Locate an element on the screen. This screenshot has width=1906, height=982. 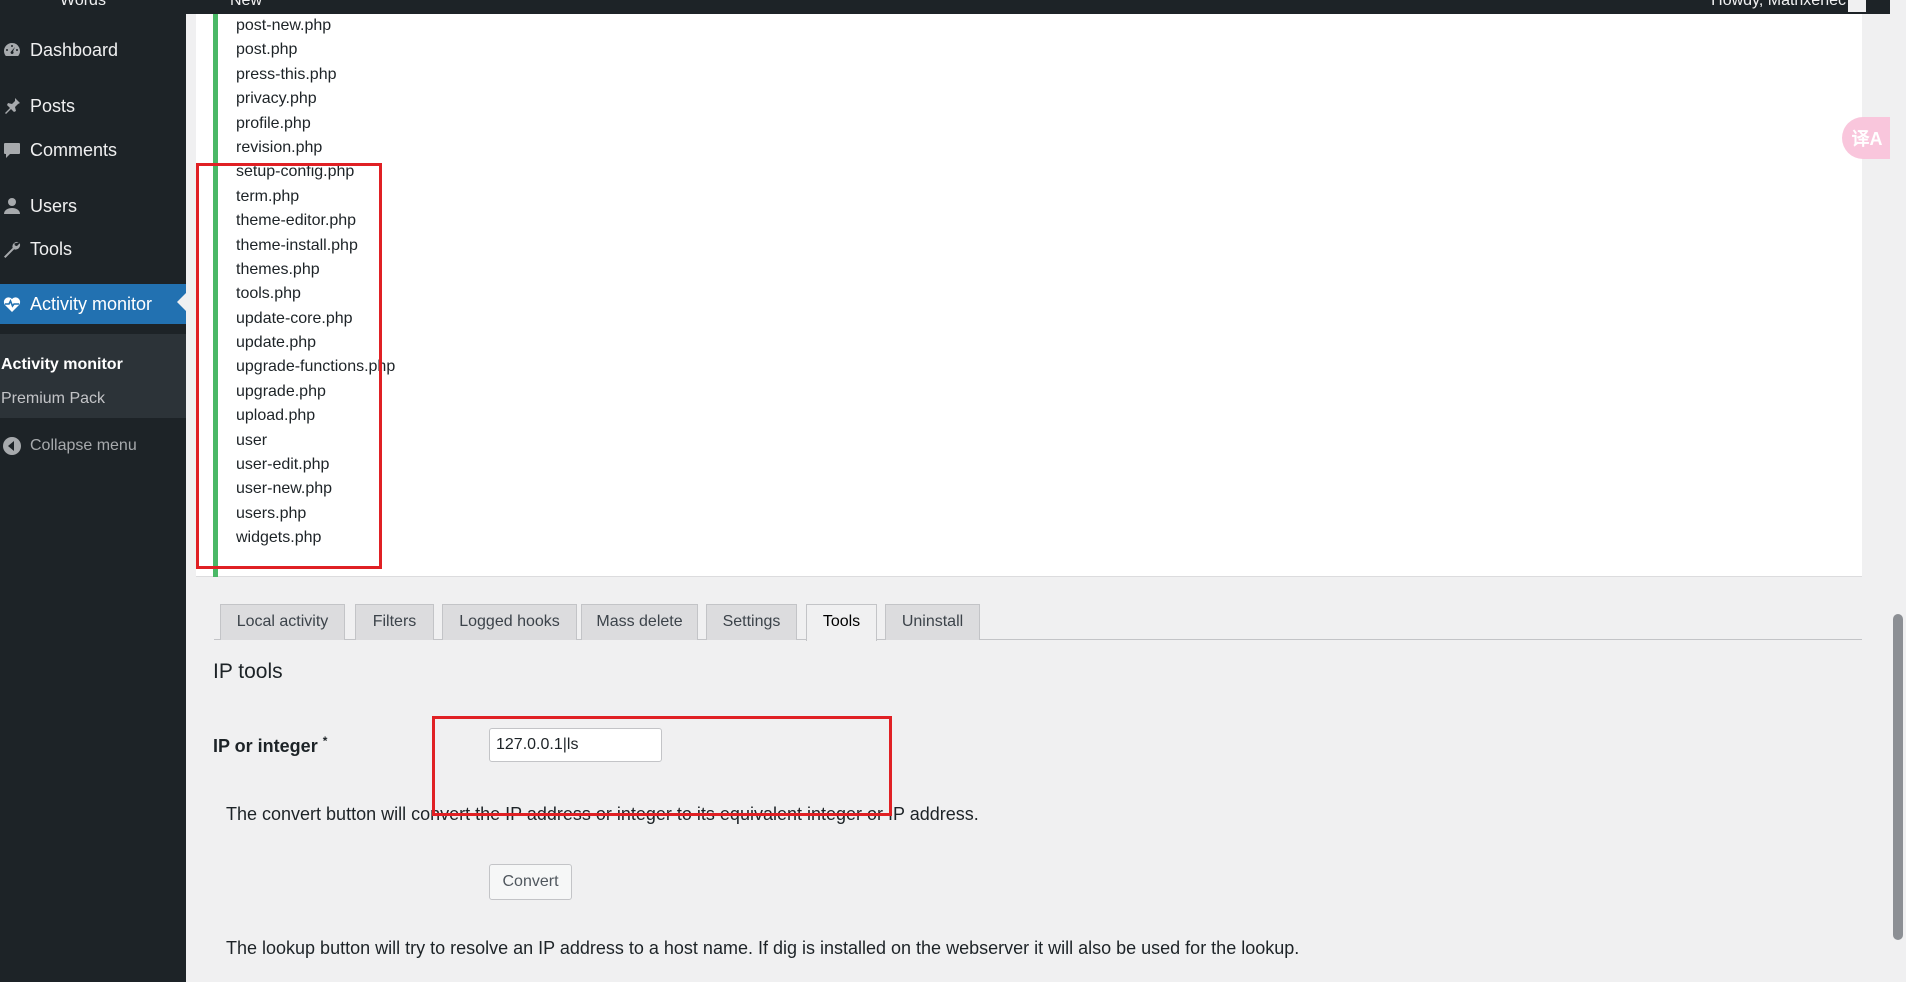
sidebar-item-label: Posts is located at coordinates (53, 105).